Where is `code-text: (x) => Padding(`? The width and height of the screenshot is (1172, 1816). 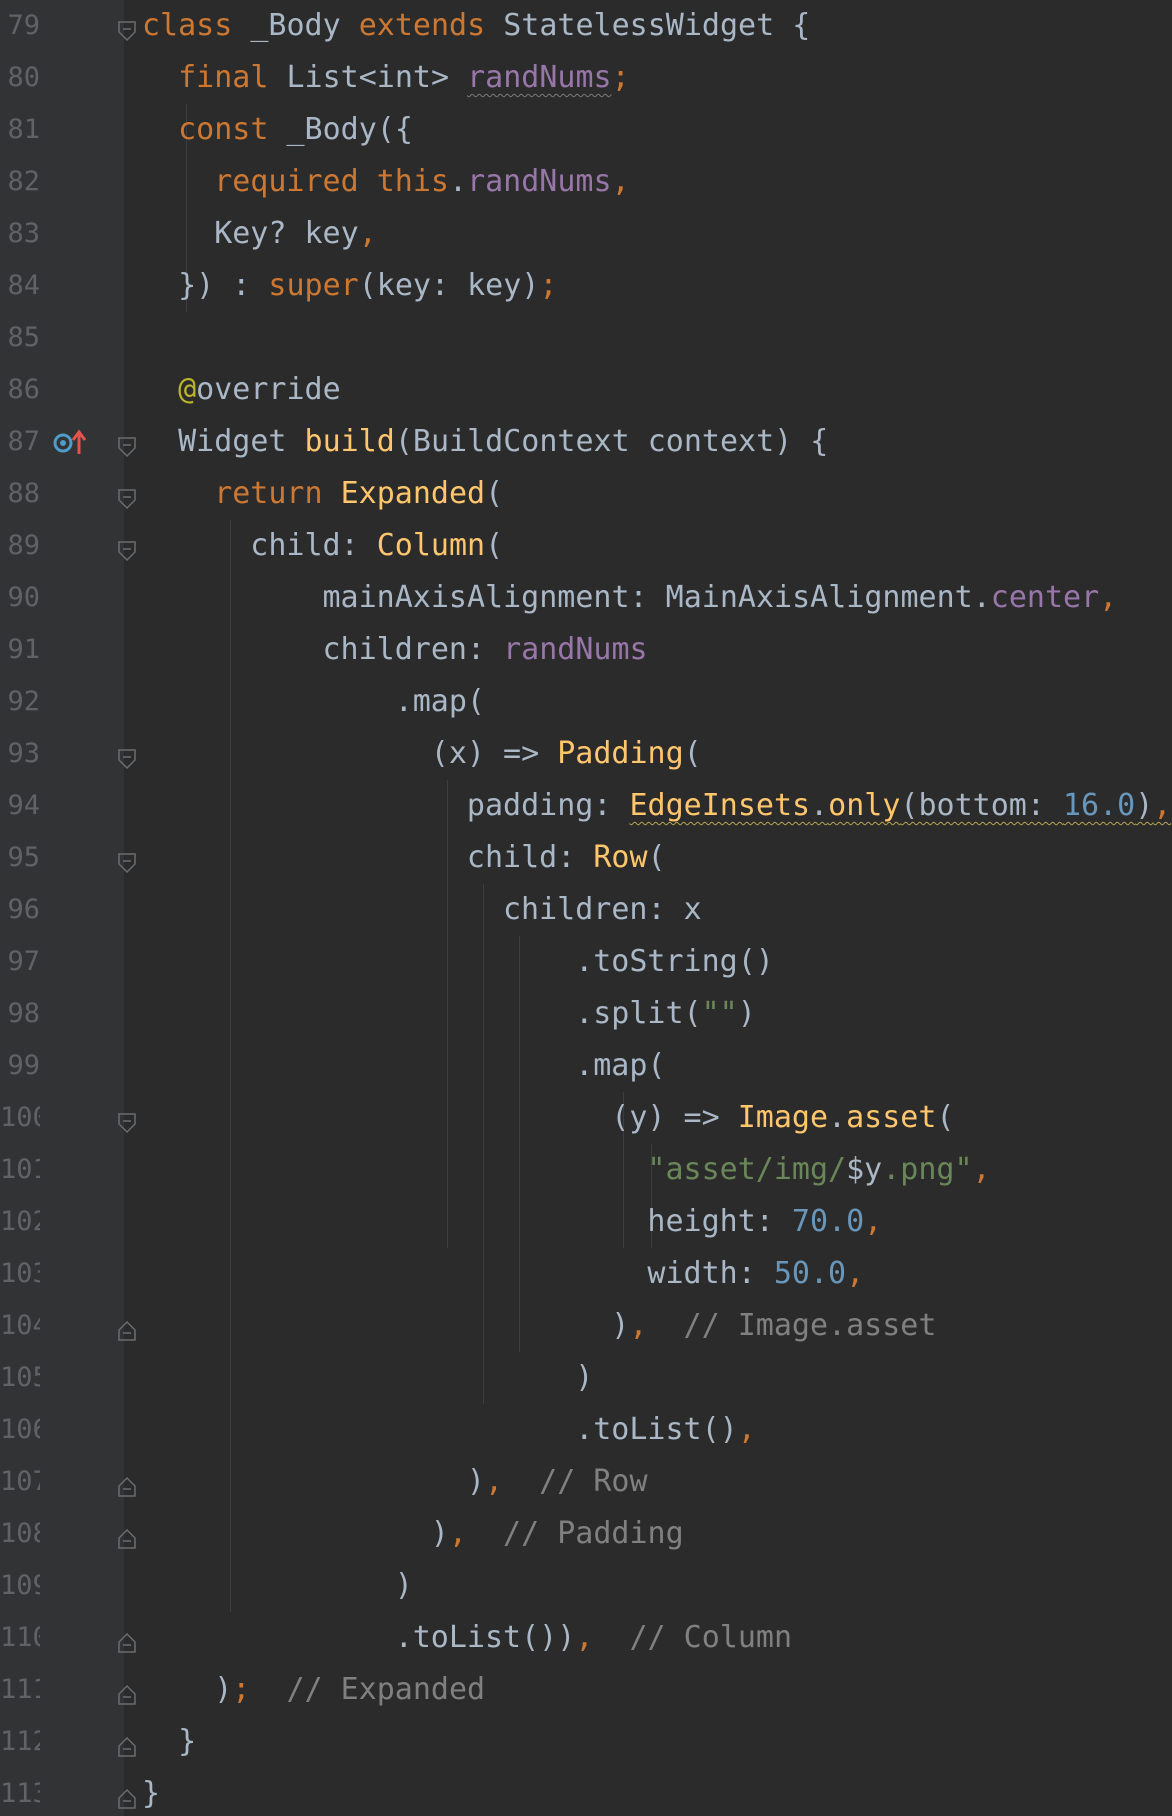 code-text: (x) => Padding( is located at coordinates (566, 754).